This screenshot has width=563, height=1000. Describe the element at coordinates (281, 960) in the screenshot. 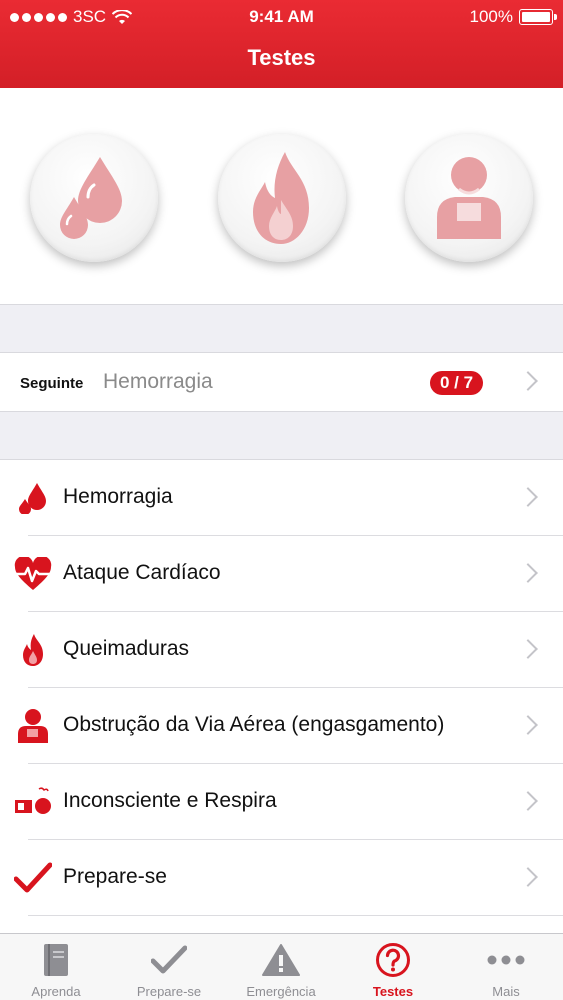

I see `warning-triangle-icon` at that location.